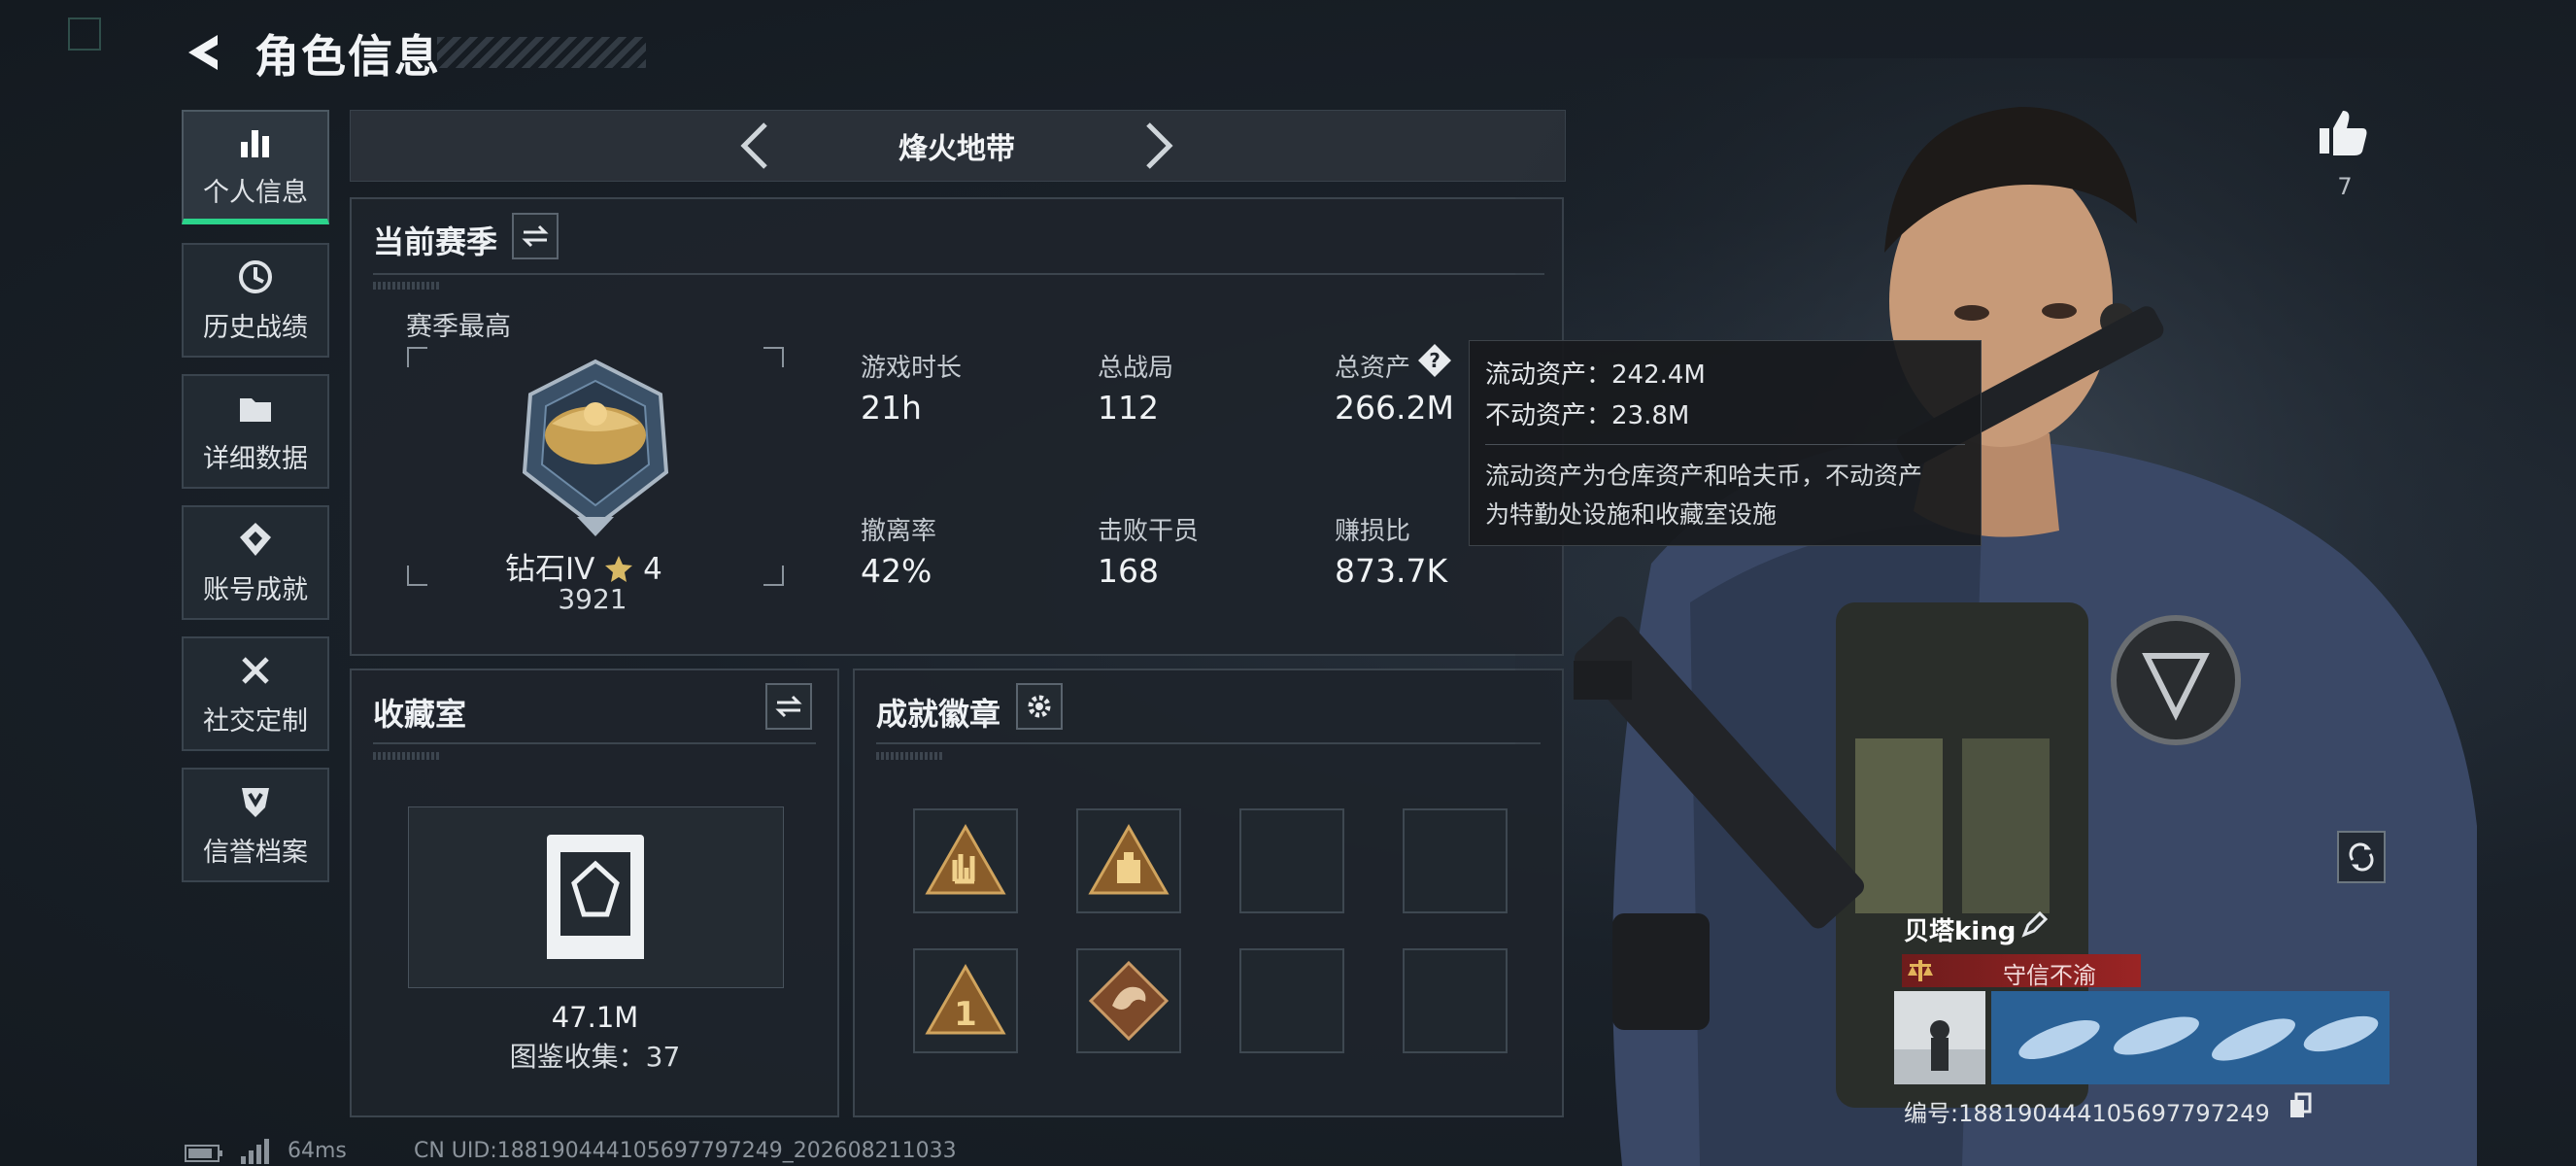 The width and height of the screenshot is (2576, 1166). I want to click on stat-value-matches: 112, so click(1128, 408).